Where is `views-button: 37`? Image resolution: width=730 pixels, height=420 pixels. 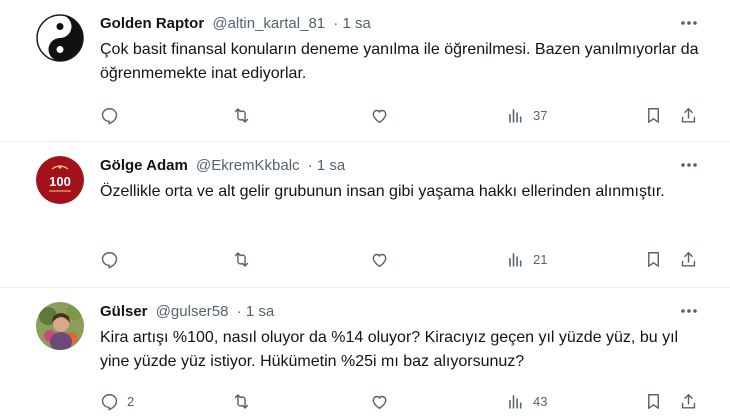
views-button: 37 is located at coordinates (526, 115).